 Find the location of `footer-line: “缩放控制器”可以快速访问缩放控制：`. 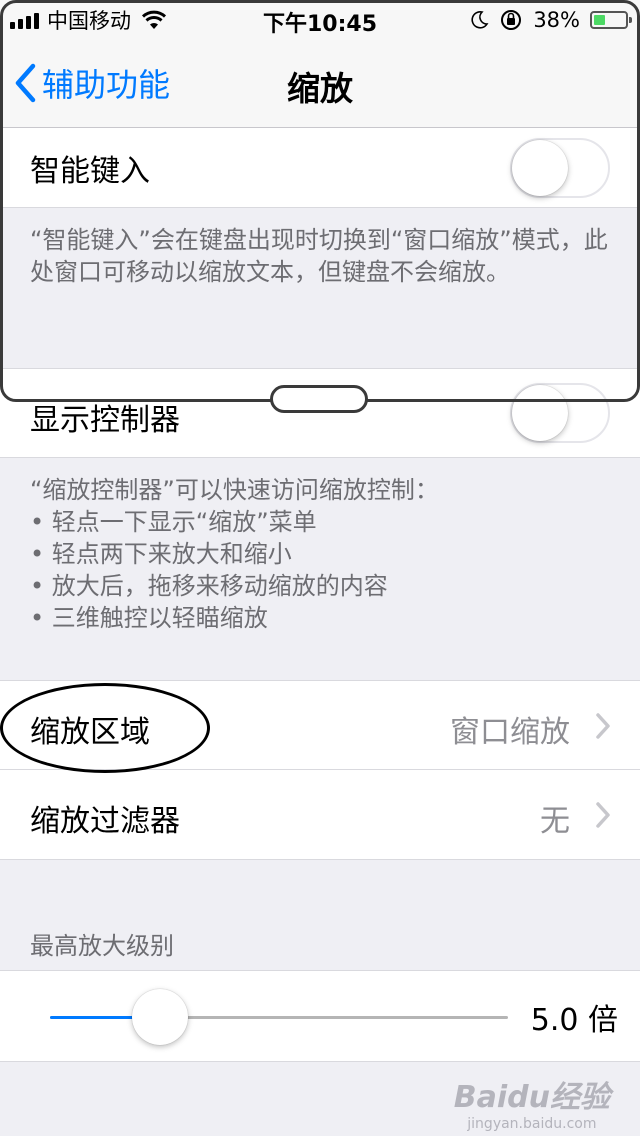

footer-line: “缩放控制器”可以快速访问缩放控制： is located at coordinates (234, 490).